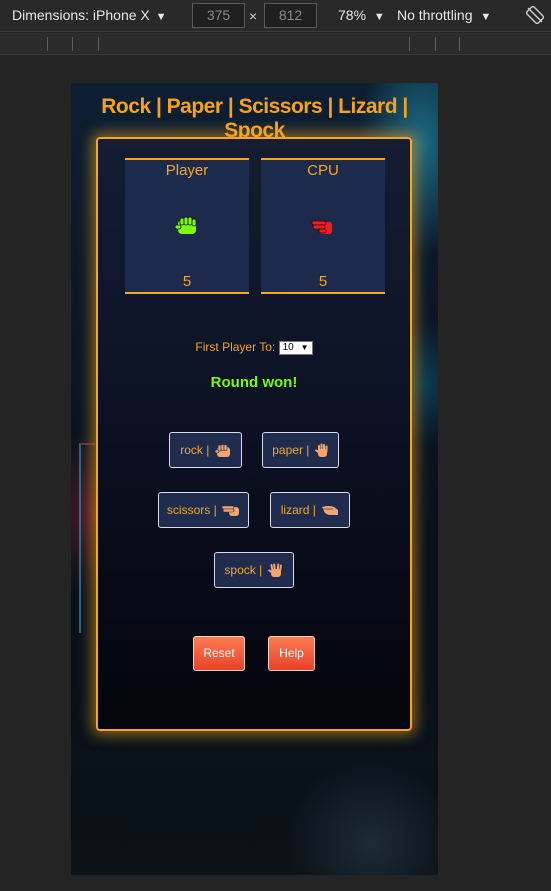 This screenshot has height=891, width=551. I want to click on first-player-to-label: First Player To:, so click(235, 347).